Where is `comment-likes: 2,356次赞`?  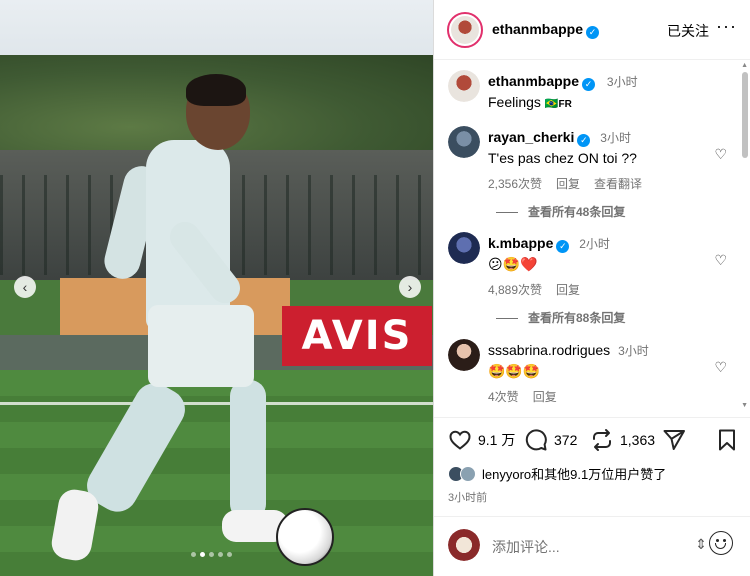
comment-likes: 2,356次赞 is located at coordinates (515, 183).